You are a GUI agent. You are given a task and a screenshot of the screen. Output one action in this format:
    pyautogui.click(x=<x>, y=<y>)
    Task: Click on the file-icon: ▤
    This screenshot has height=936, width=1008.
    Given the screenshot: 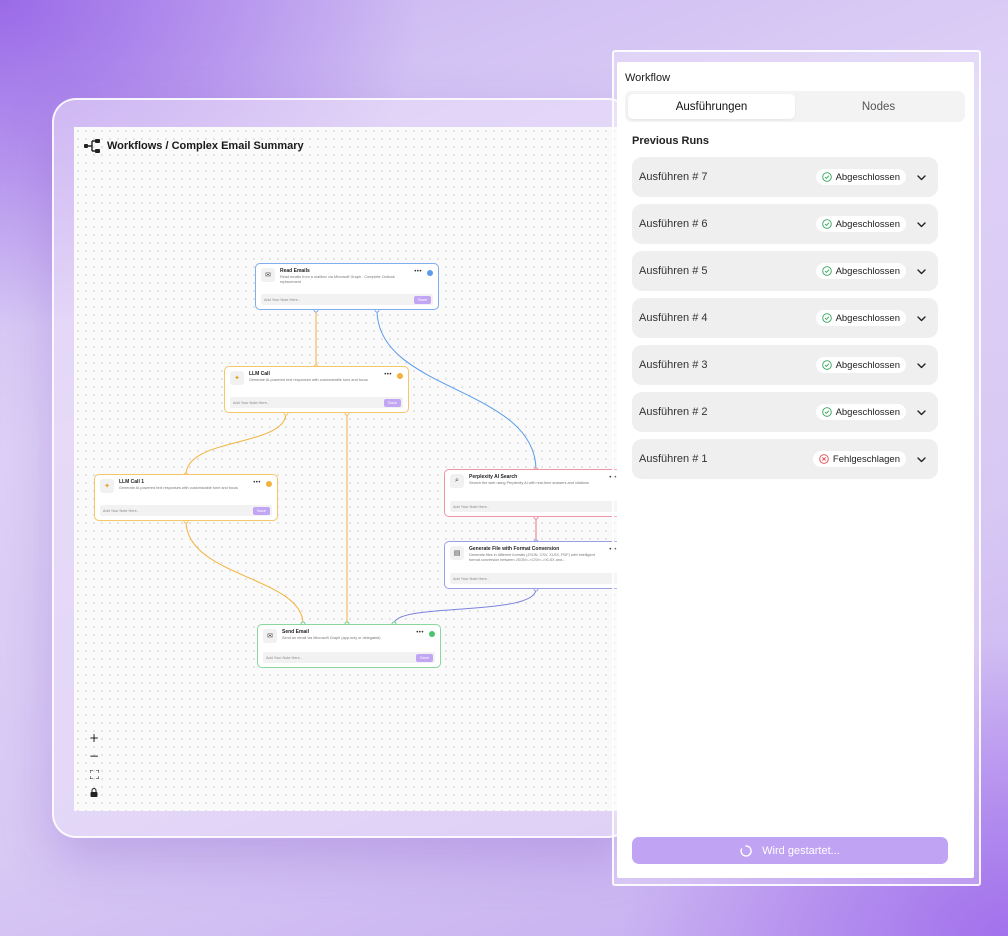 What is the action you would take?
    pyautogui.click(x=457, y=553)
    